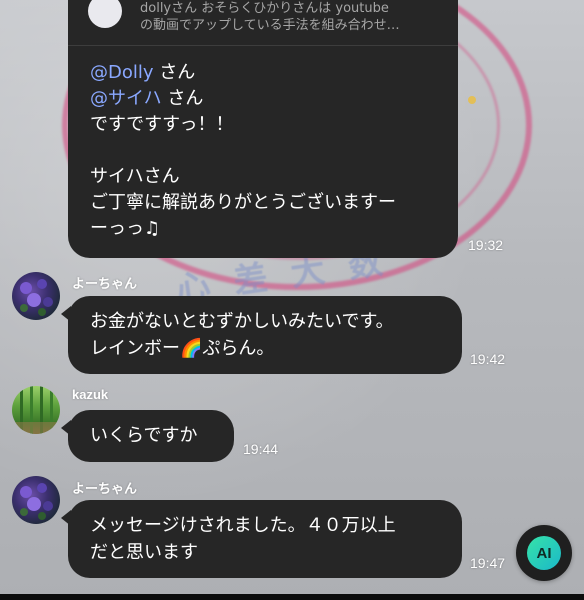 This screenshot has height=600, width=584. What do you see at coordinates (488, 563) in the screenshot?
I see `message-time: 19:47` at bounding box center [488, 563].